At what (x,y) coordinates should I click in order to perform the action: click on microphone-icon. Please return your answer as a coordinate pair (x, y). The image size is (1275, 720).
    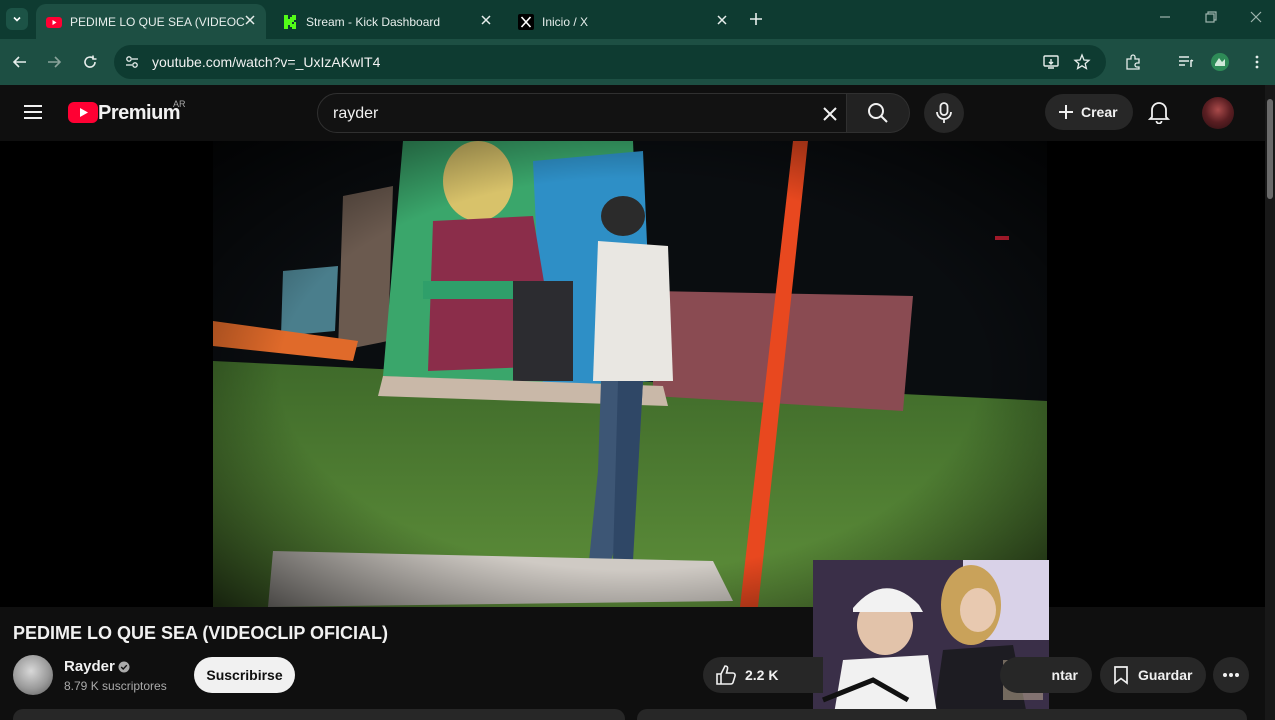
    Looking at the image, I should click on (944, 112).